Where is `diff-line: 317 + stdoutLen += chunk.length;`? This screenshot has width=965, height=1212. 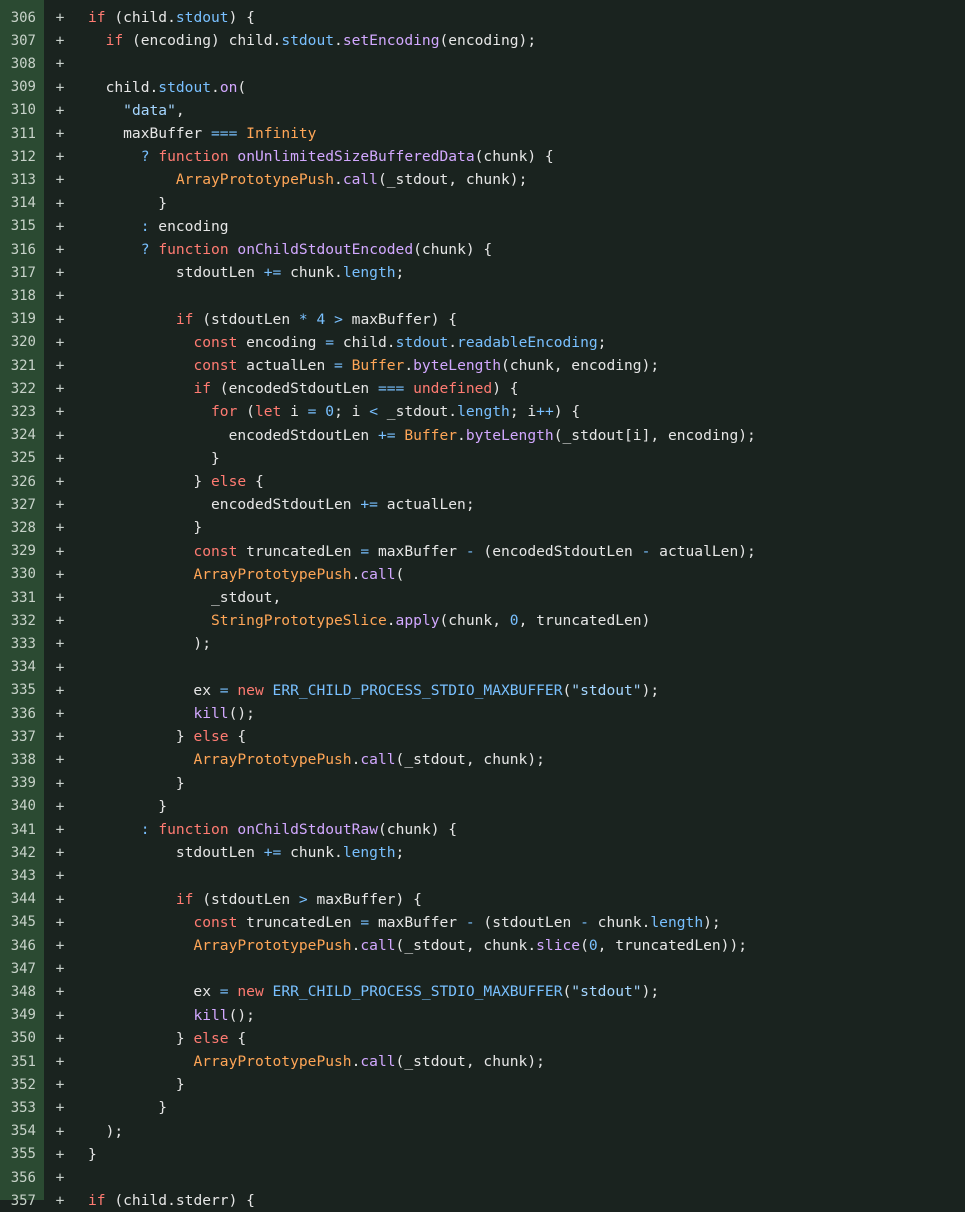
diff-line: 317 + stdoutLen += chunk.length; is located at coordinates (482, 272).